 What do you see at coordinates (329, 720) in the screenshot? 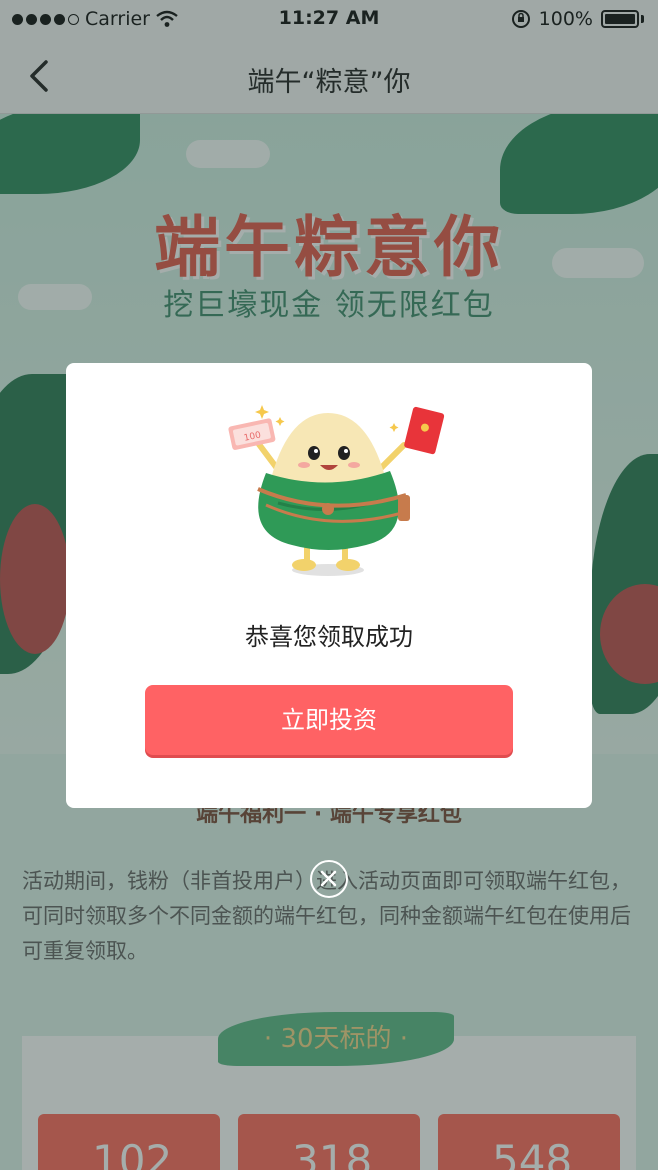
I see `invest-now-button: 立即投资` at bounding box center [329, 720].